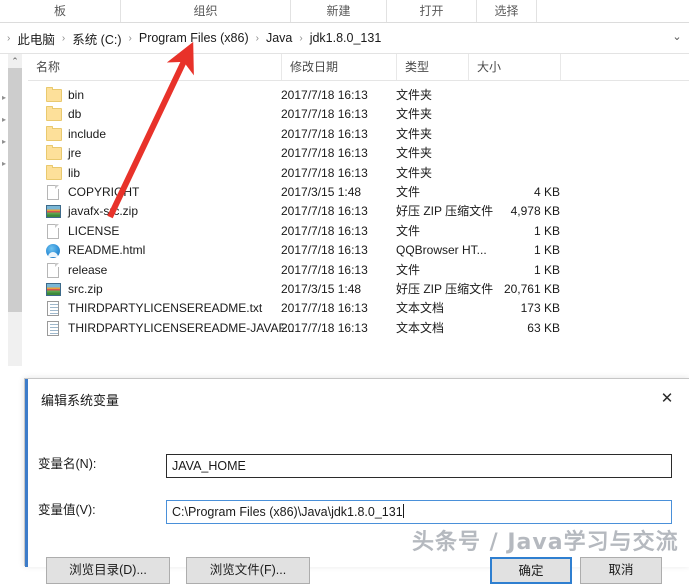 This screenshot has height=584, width=689. I want to click on dialog-title-bar: 编辑系统变量 ✕, so click(358, 398).